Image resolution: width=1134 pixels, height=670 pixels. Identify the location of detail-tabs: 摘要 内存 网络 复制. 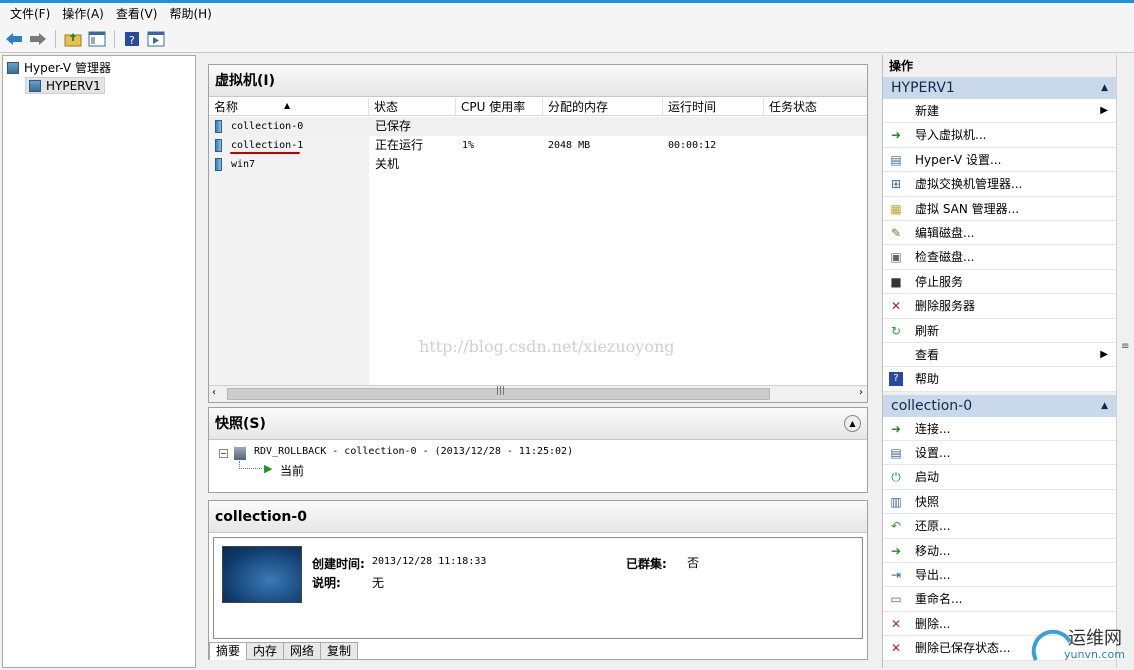
(284, 651).